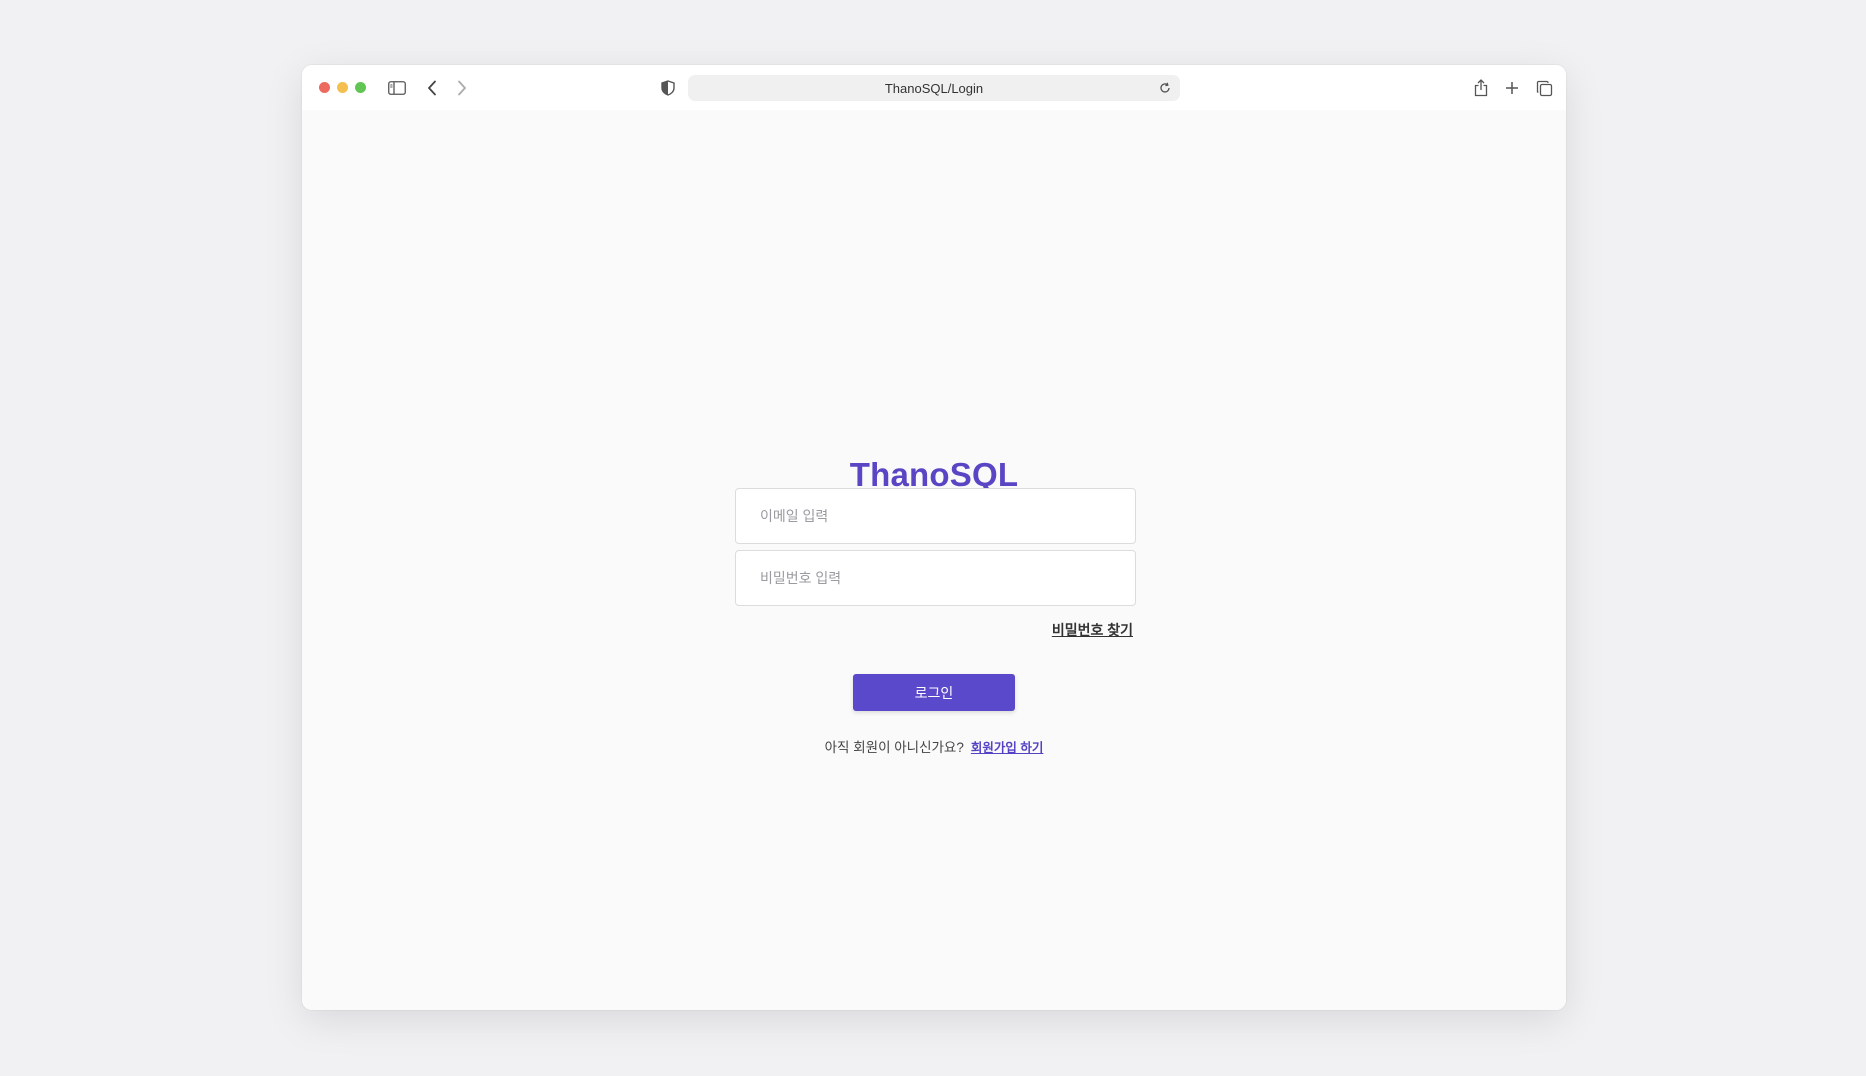 Image resolution: width=1866 pixels, height=1076 pixels. Describe the element at coordinates (1007, 746) in the screenshot. I see `signup-link: 회원가입 하기` at that location.